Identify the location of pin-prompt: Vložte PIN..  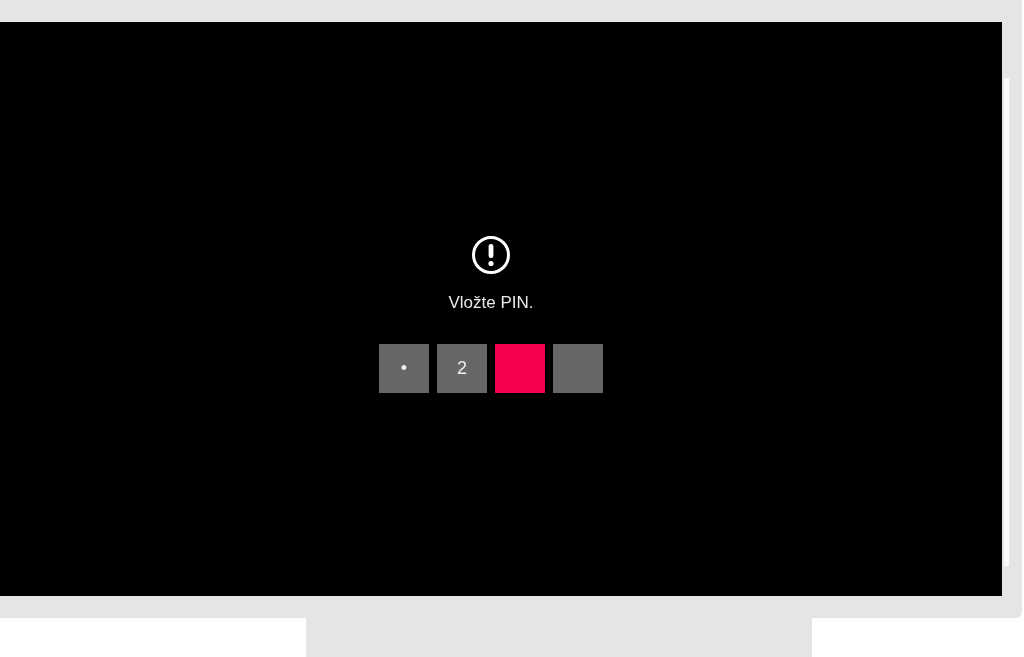
(491, 303).